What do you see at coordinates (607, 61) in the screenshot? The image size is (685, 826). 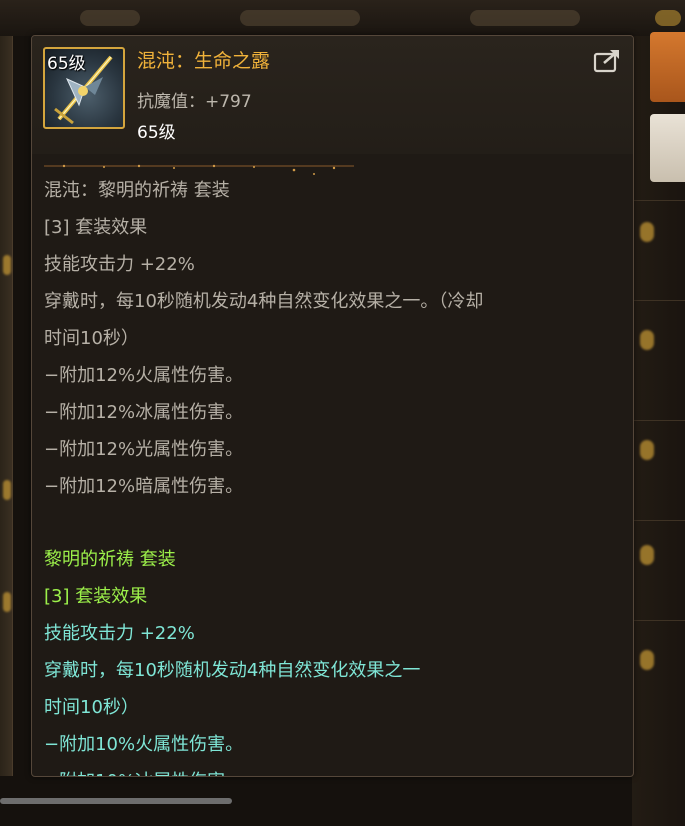 I see `share-icon` at bounding box center [607, 61].